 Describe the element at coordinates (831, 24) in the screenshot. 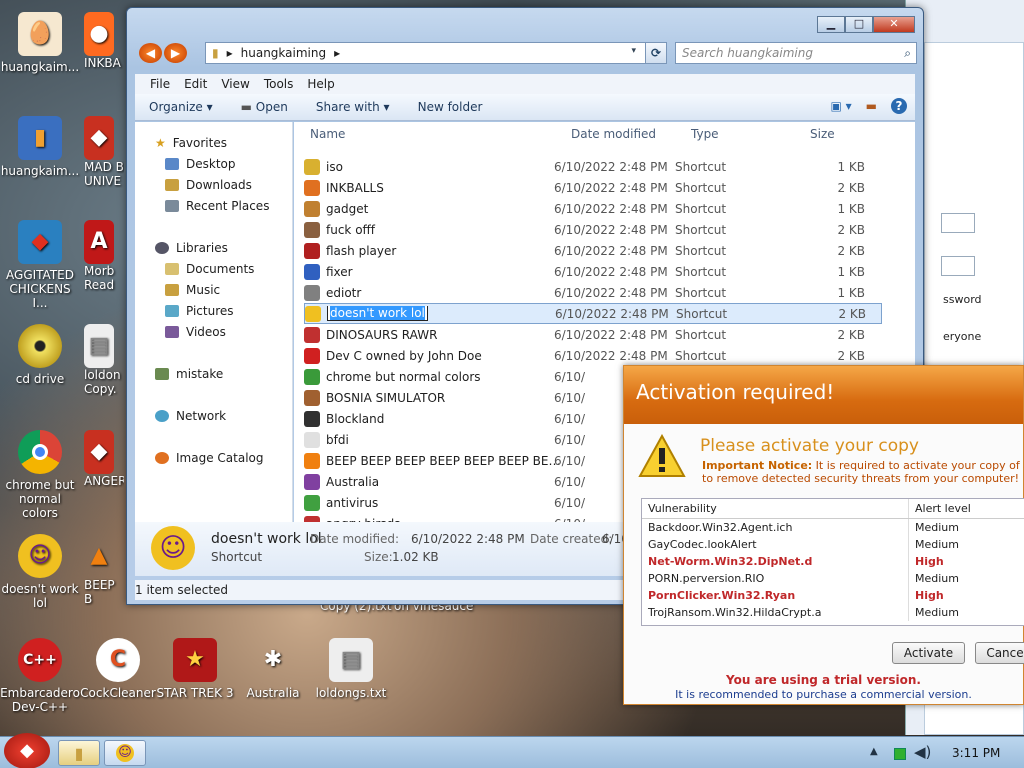

I see `minimize-button: ▁` at that location.